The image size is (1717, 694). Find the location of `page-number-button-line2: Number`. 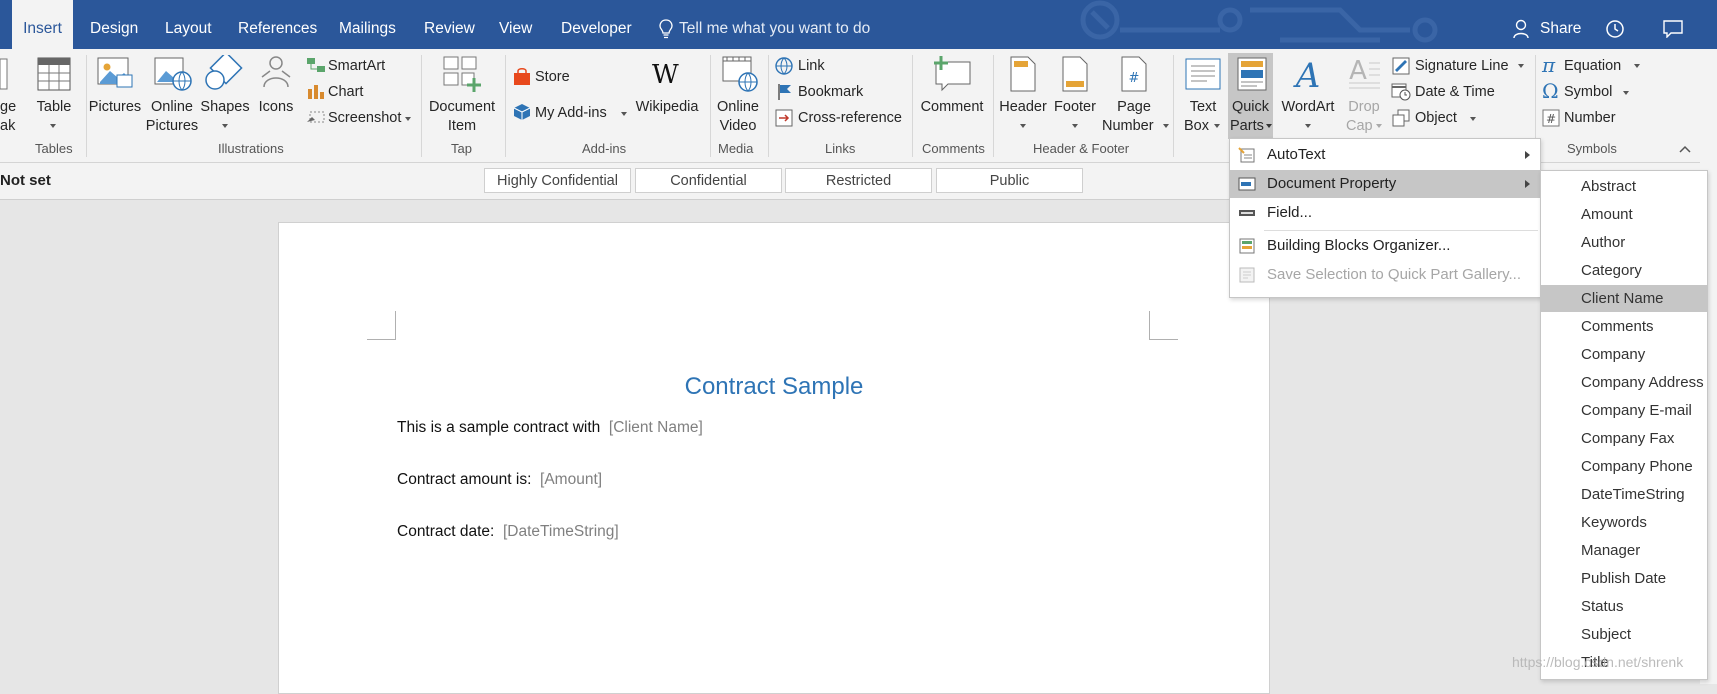

page-number-button-line2: Number is located at coordinates (1128, 126).